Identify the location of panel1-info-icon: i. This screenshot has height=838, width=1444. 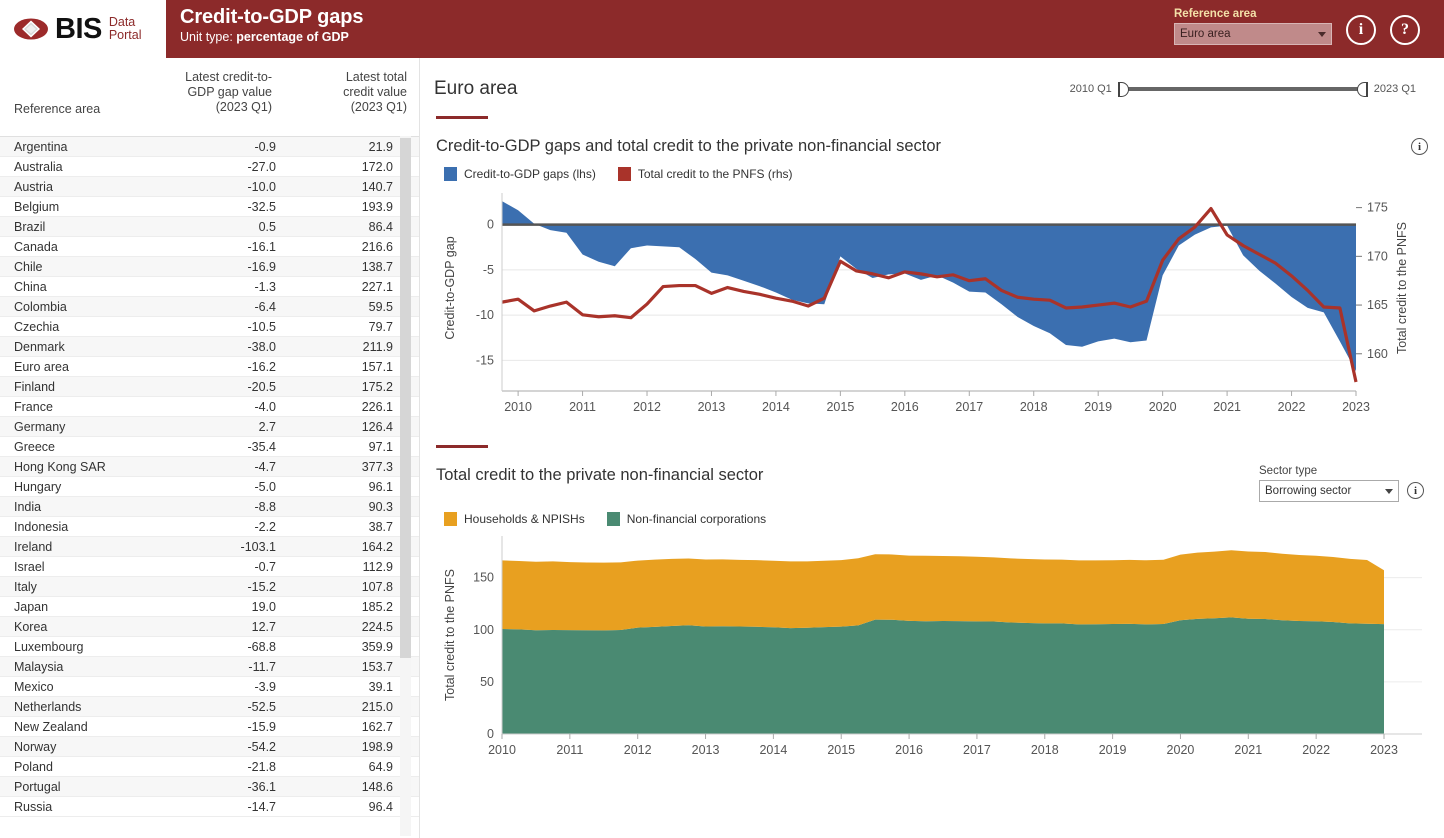
(1419, 146).